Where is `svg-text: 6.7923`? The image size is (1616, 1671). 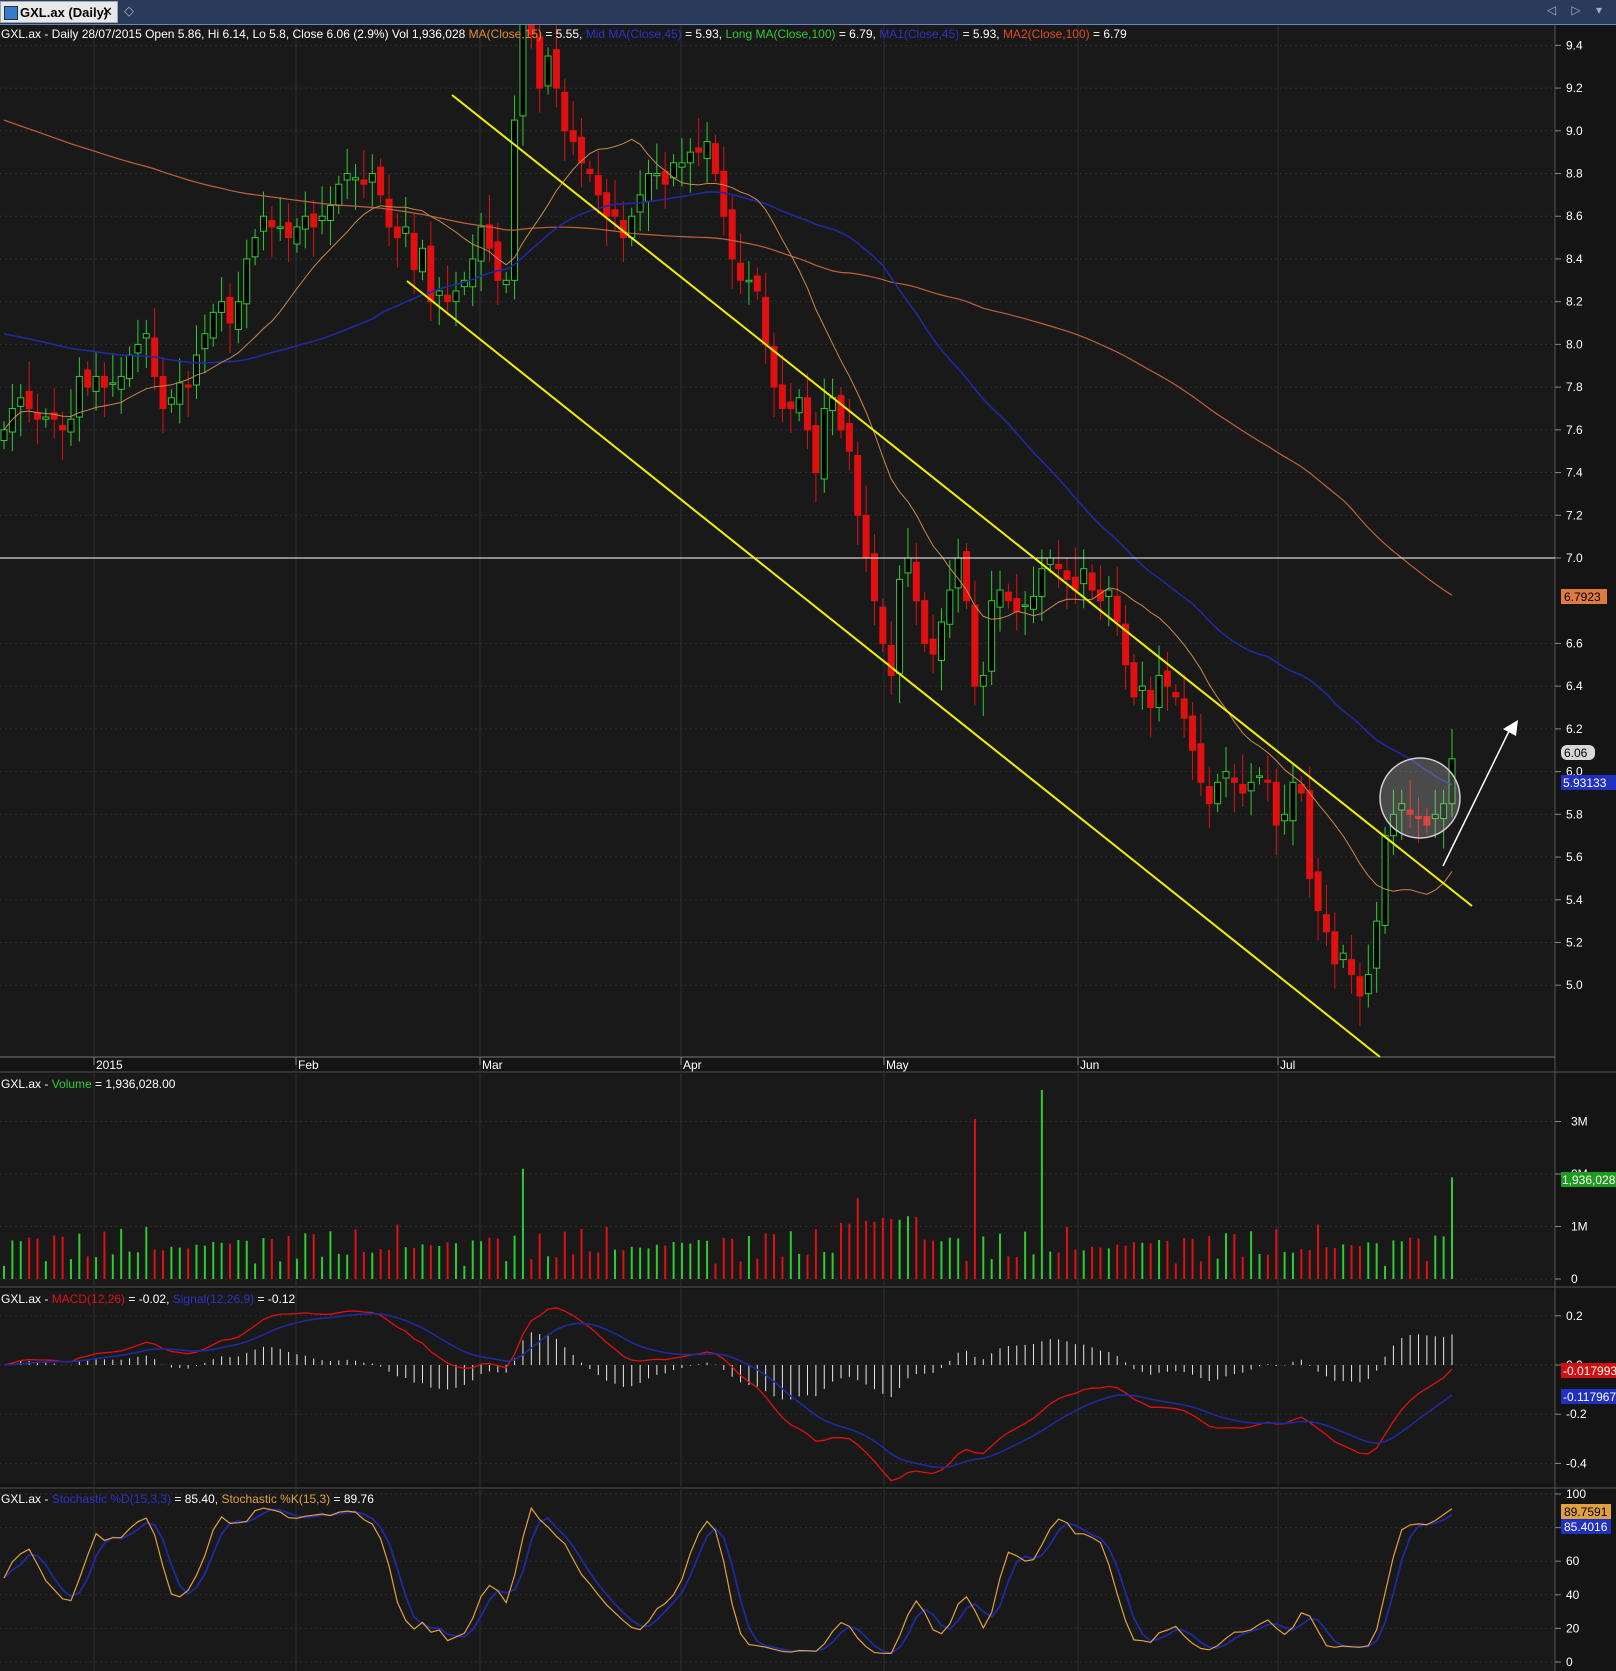 svg-text: 6.7923 is located at coordinates (1582, 597).